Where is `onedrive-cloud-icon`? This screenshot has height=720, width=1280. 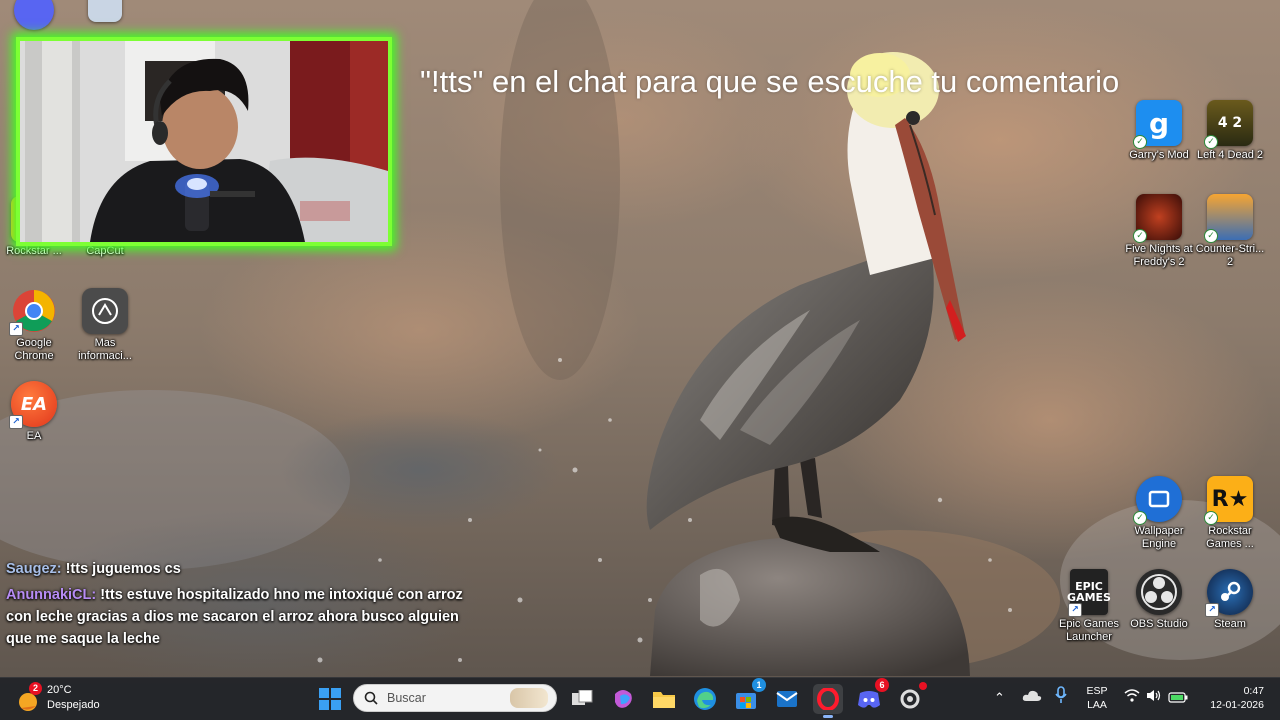
onedrive-cloud-icon is located at coordinates (1032, 697).